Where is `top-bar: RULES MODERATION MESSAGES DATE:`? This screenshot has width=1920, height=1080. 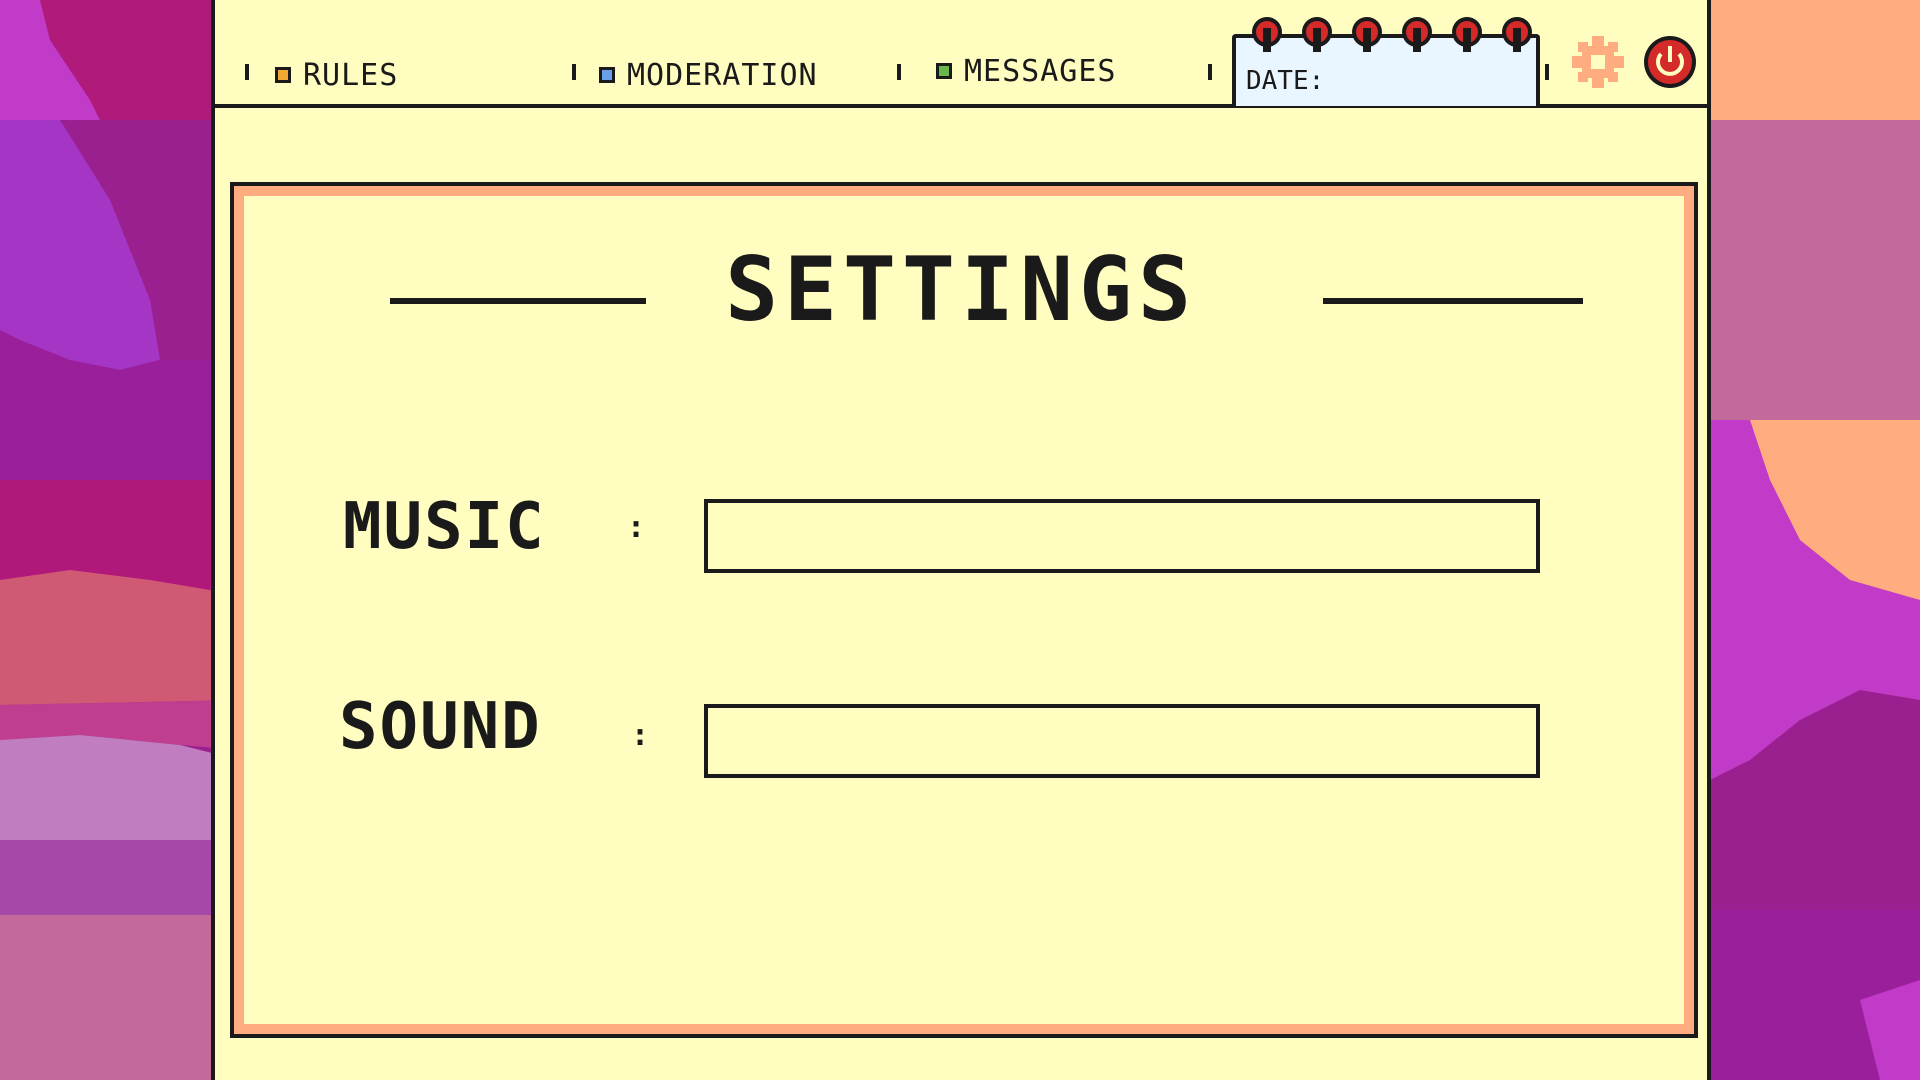
top-bar: RULES MODERATION MESSAGES DATE: is located at coordinates (961, 54).